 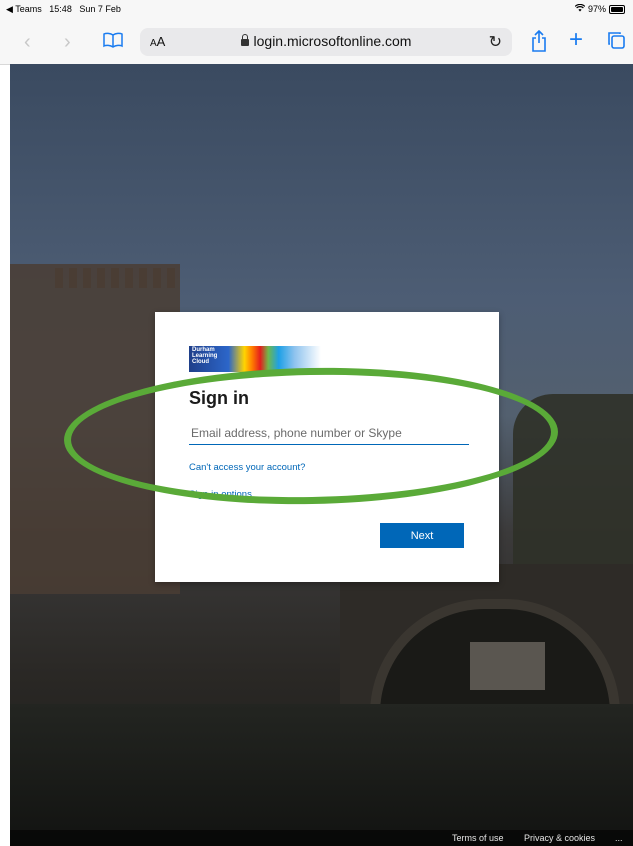 What do you see at coordinates (580, 8) in the screenshot?
I see `wifi-icon` at bounding box center [580, 8].